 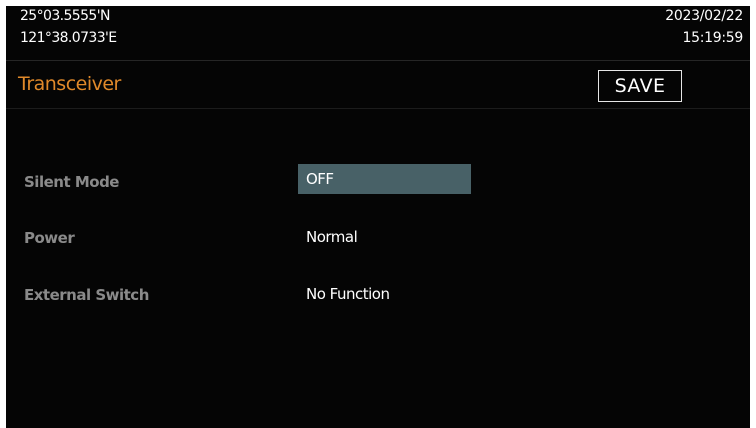 I want to click on date-readout: 2023/02/22, so click(x=704, y=16).